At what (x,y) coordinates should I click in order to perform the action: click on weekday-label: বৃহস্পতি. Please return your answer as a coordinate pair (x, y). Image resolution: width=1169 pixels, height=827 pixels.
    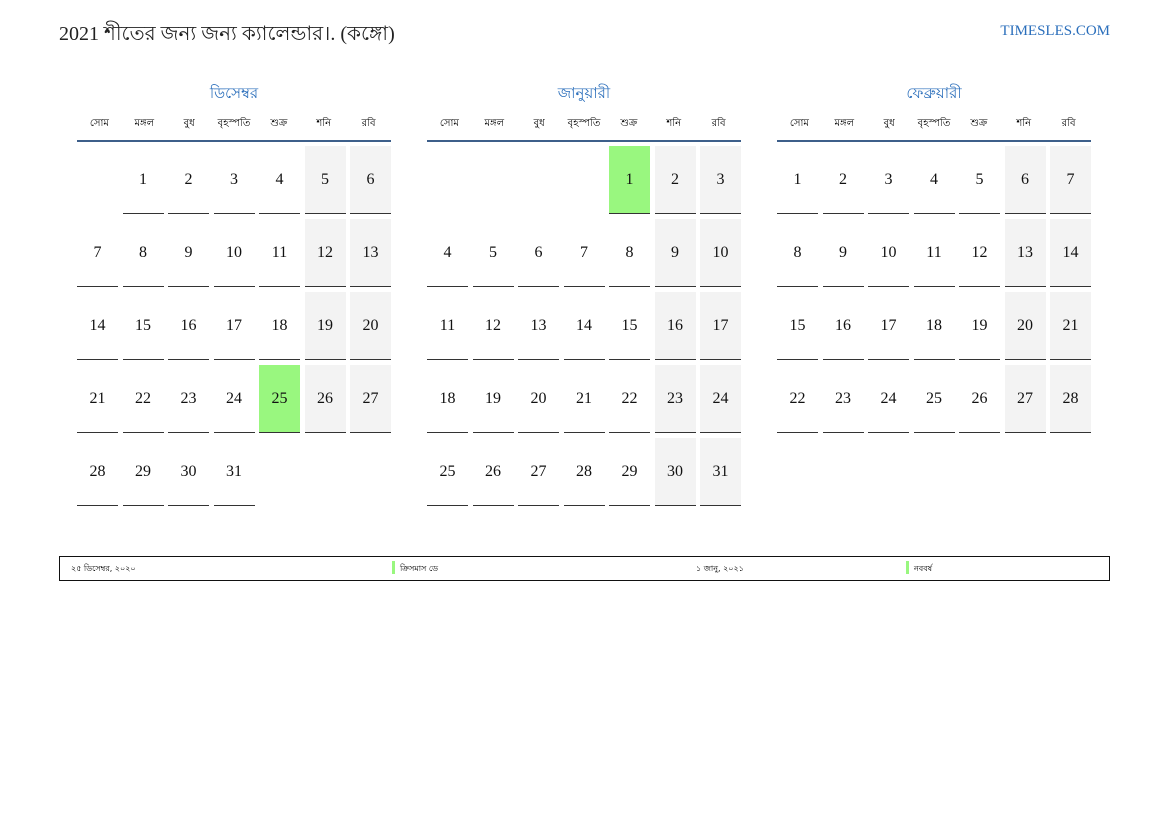
    Looking at the image, I should click on (234, 123).